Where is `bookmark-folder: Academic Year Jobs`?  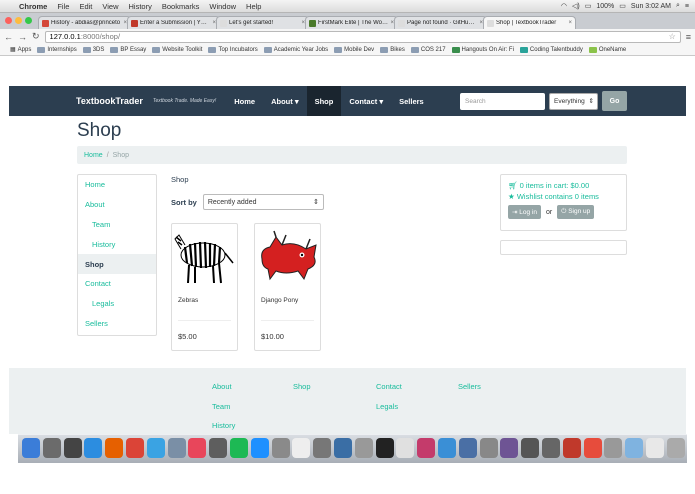 bookmark-folder: Academic Year Jobs is located at coordinates (295, 49).